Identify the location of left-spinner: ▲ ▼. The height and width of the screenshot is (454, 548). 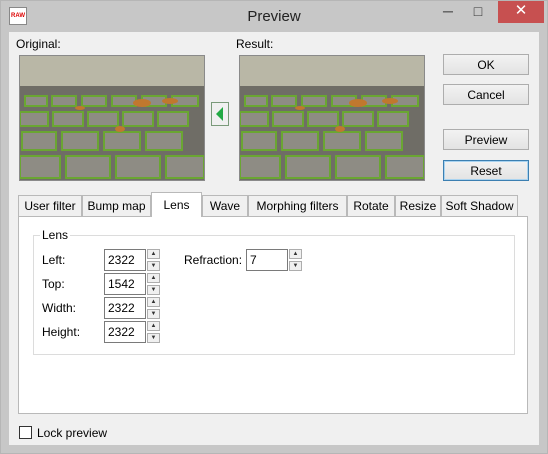
(153, 260).